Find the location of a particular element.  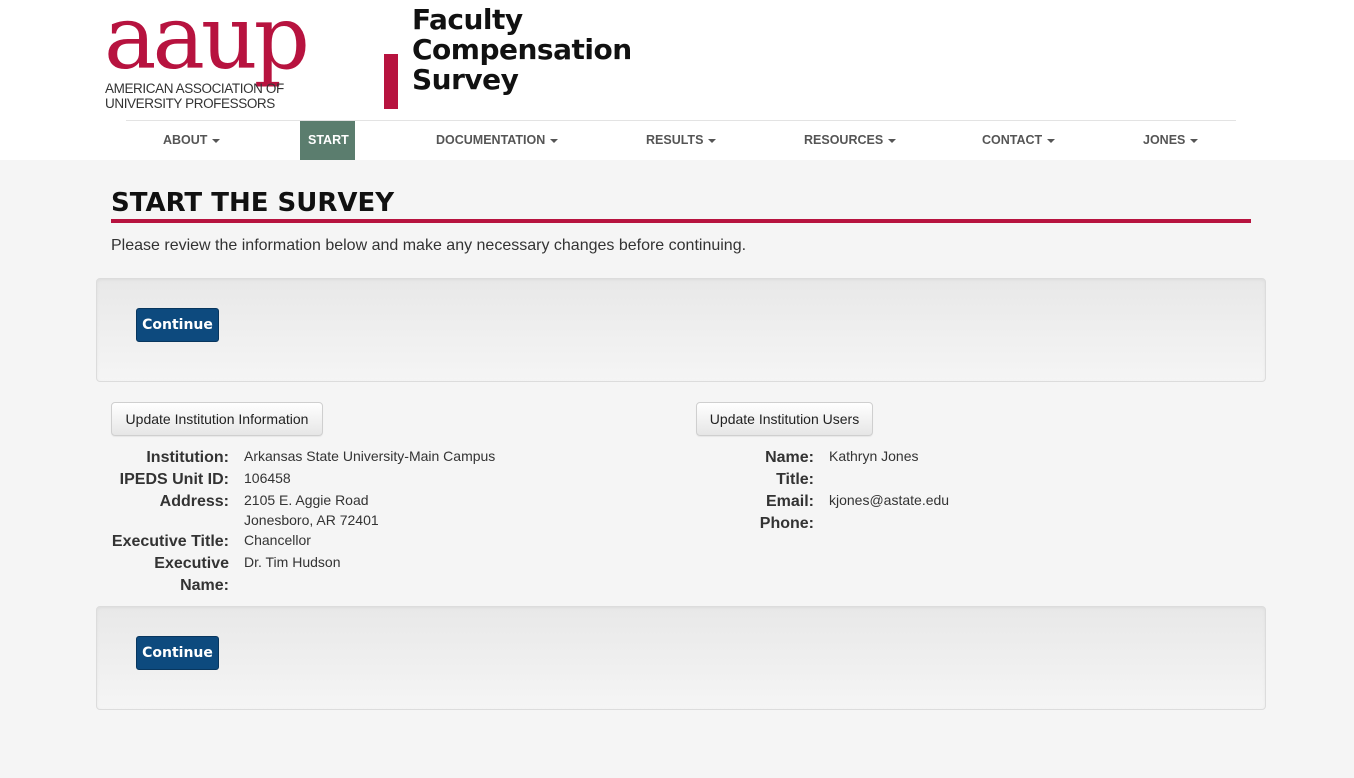

nav-item-label: JONES is located at coordinates (1164, 140).